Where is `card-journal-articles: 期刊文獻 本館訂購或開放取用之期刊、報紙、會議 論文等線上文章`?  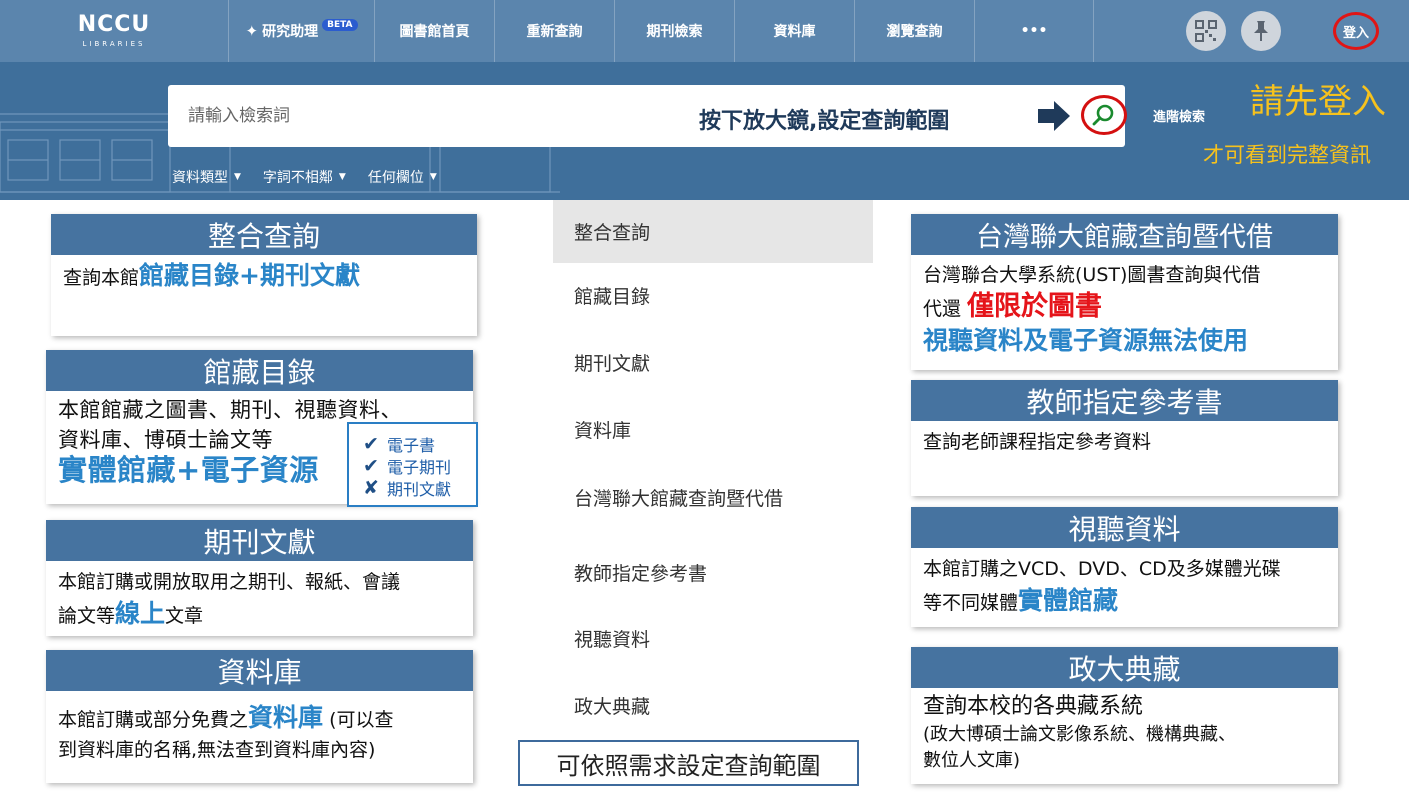 card-journal-articles: 期刊文獻 本館訂購或開放取用之期刊、報紙、會議 論文等線上文章 is located at coordinates (259, 578).